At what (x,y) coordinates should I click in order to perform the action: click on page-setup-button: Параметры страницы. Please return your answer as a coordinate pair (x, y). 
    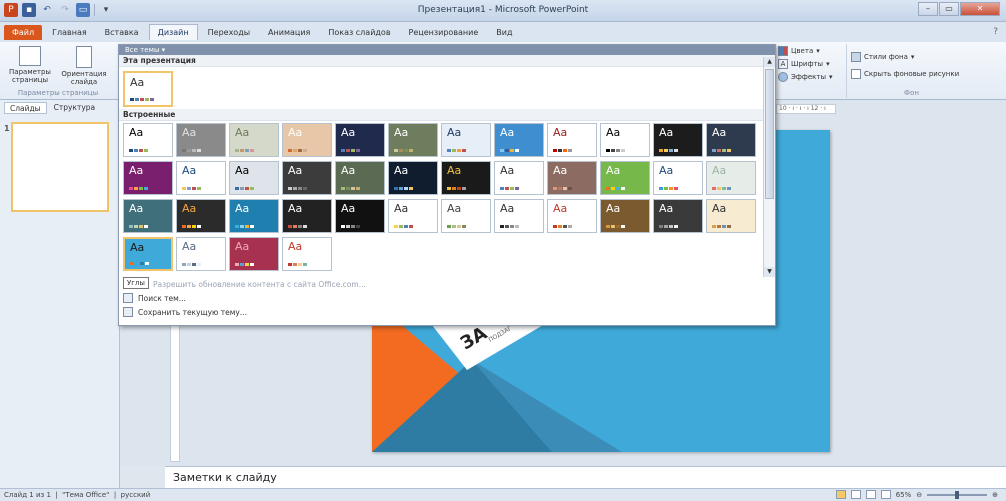
    Looking at the image, I should click on (30, 64).